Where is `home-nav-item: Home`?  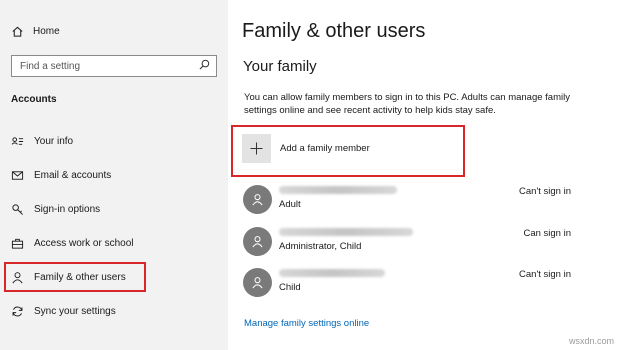 home-nav-item: Home is located at coordinates (35, 31).